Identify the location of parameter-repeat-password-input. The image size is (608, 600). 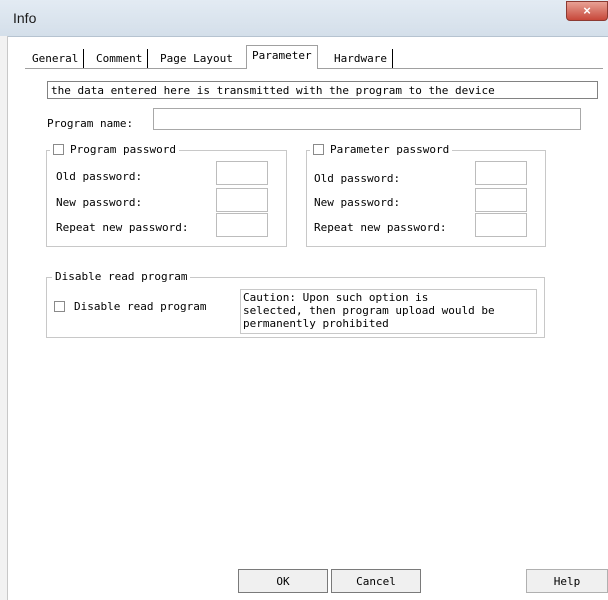
(501, 225).